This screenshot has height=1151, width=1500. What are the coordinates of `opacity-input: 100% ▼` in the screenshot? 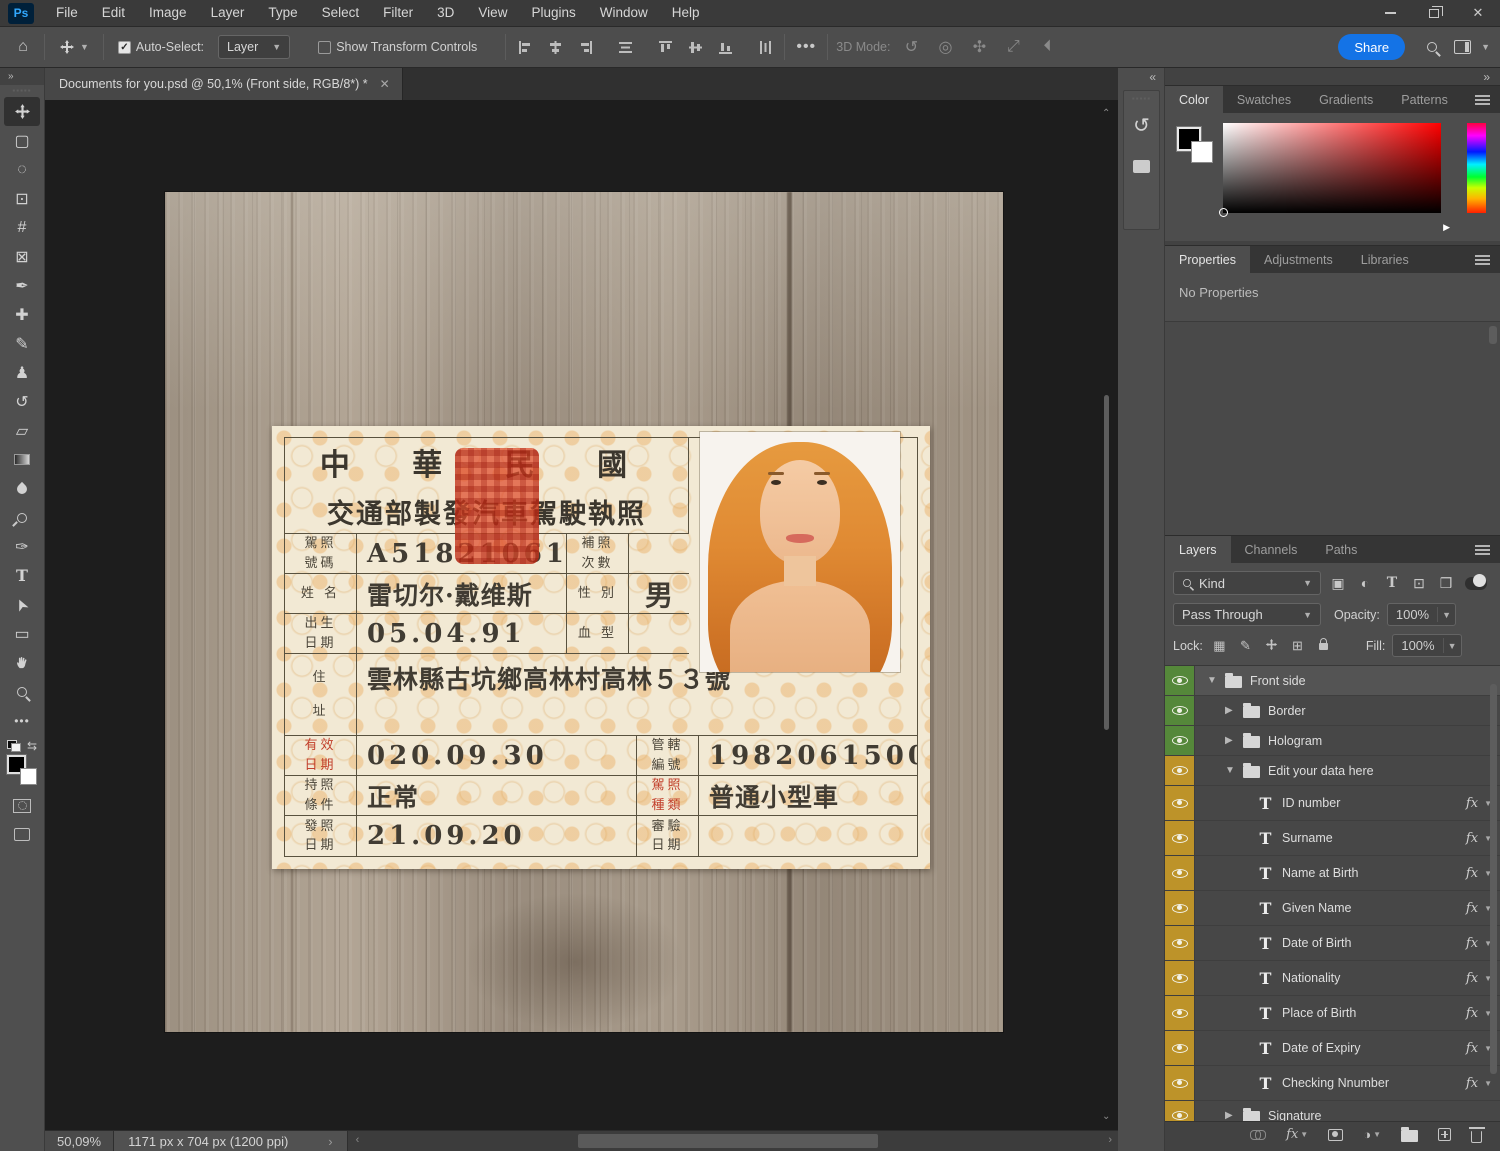 It's located at (1421, 614).